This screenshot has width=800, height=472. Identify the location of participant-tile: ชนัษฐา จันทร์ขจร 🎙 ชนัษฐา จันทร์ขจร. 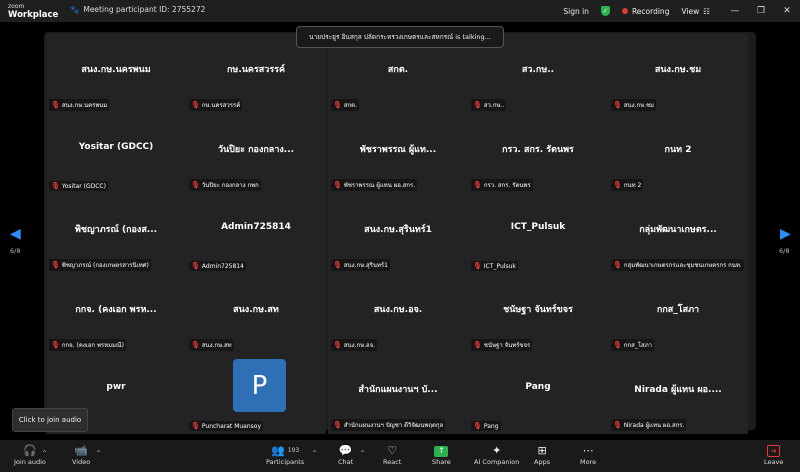
(538, 314).